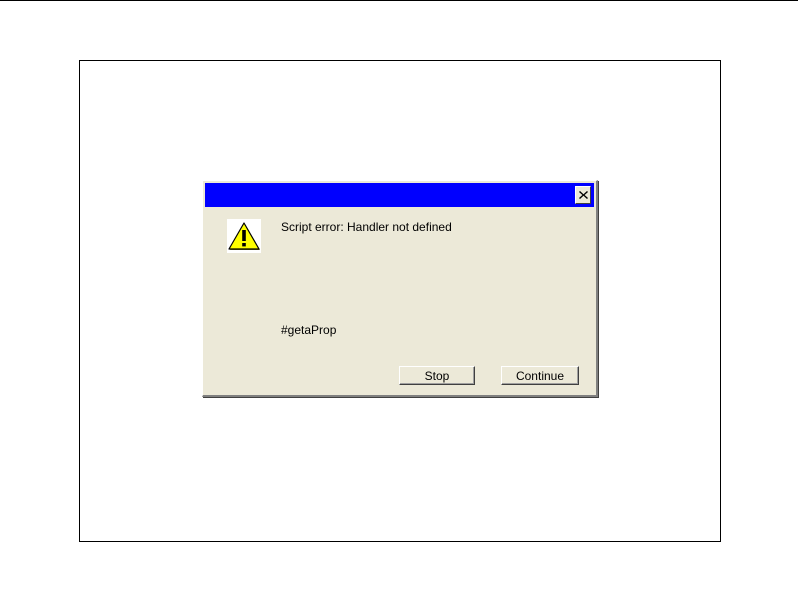  What do you see at coordinates (399, 0) in the screenshot?
I see `top-divider` at bounding box center [399, 0].